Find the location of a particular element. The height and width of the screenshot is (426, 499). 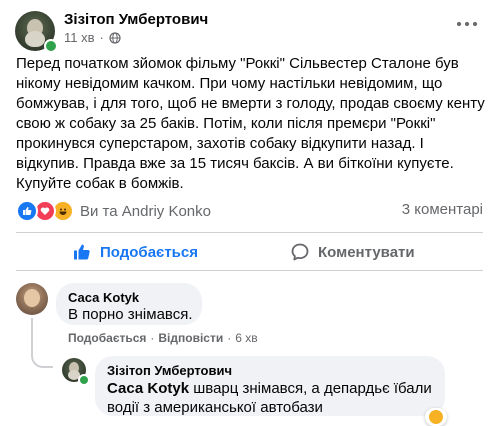

post-author-name: Зізітоп Умбертович is located at coordinates (136, 19).